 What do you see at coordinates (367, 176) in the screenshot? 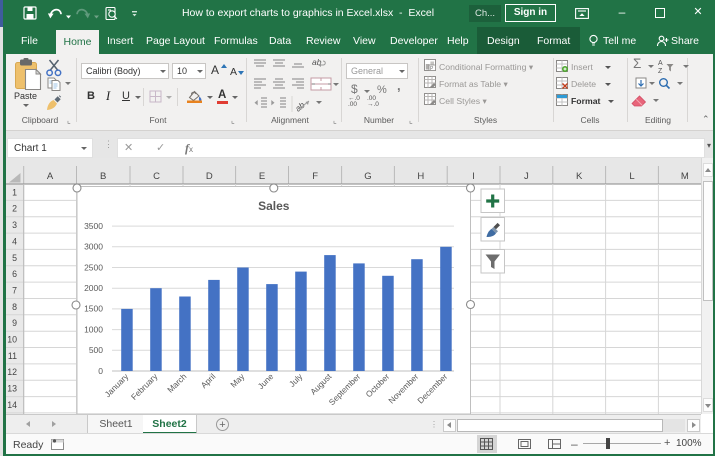
I see `svg-text: G` at bounding box center [367, 176].